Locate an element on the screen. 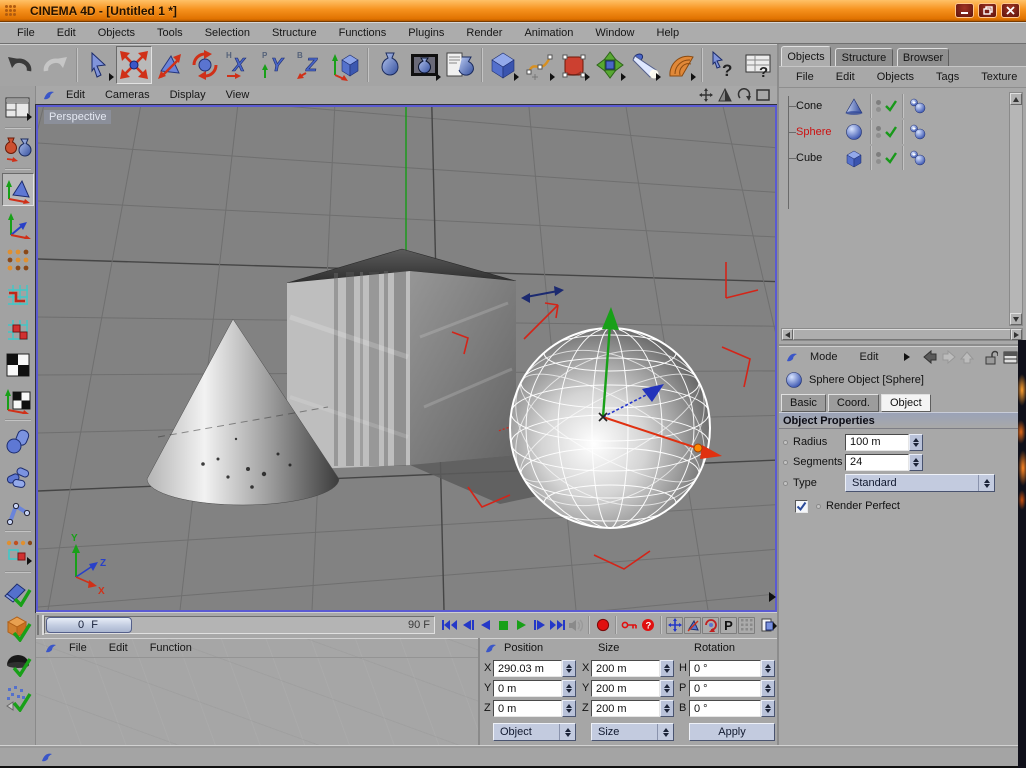 The height and width of the screenshot is (768, 1026). sphere-object is located at coordinates (610, 428).